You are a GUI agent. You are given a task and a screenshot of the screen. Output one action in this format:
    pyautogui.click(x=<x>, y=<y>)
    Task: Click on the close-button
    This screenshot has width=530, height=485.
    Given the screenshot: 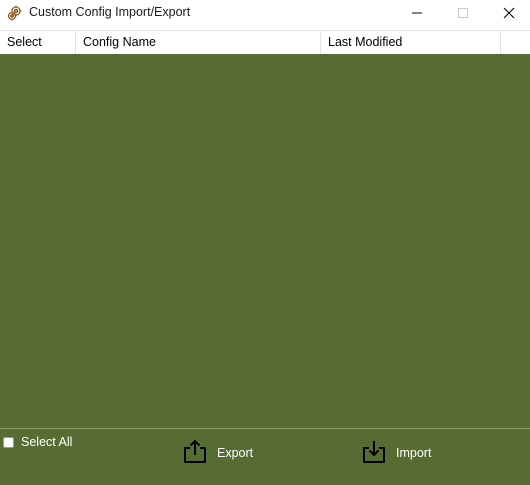 What is the action you would take?
    pyautogui.click(x=508, y=13)
    